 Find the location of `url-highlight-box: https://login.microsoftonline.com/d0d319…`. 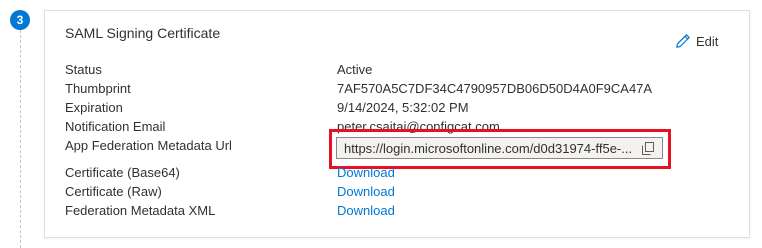

url-highlight-box: https://login.microsoftonline.com/d0d319… is located at coordinates (500, 149).